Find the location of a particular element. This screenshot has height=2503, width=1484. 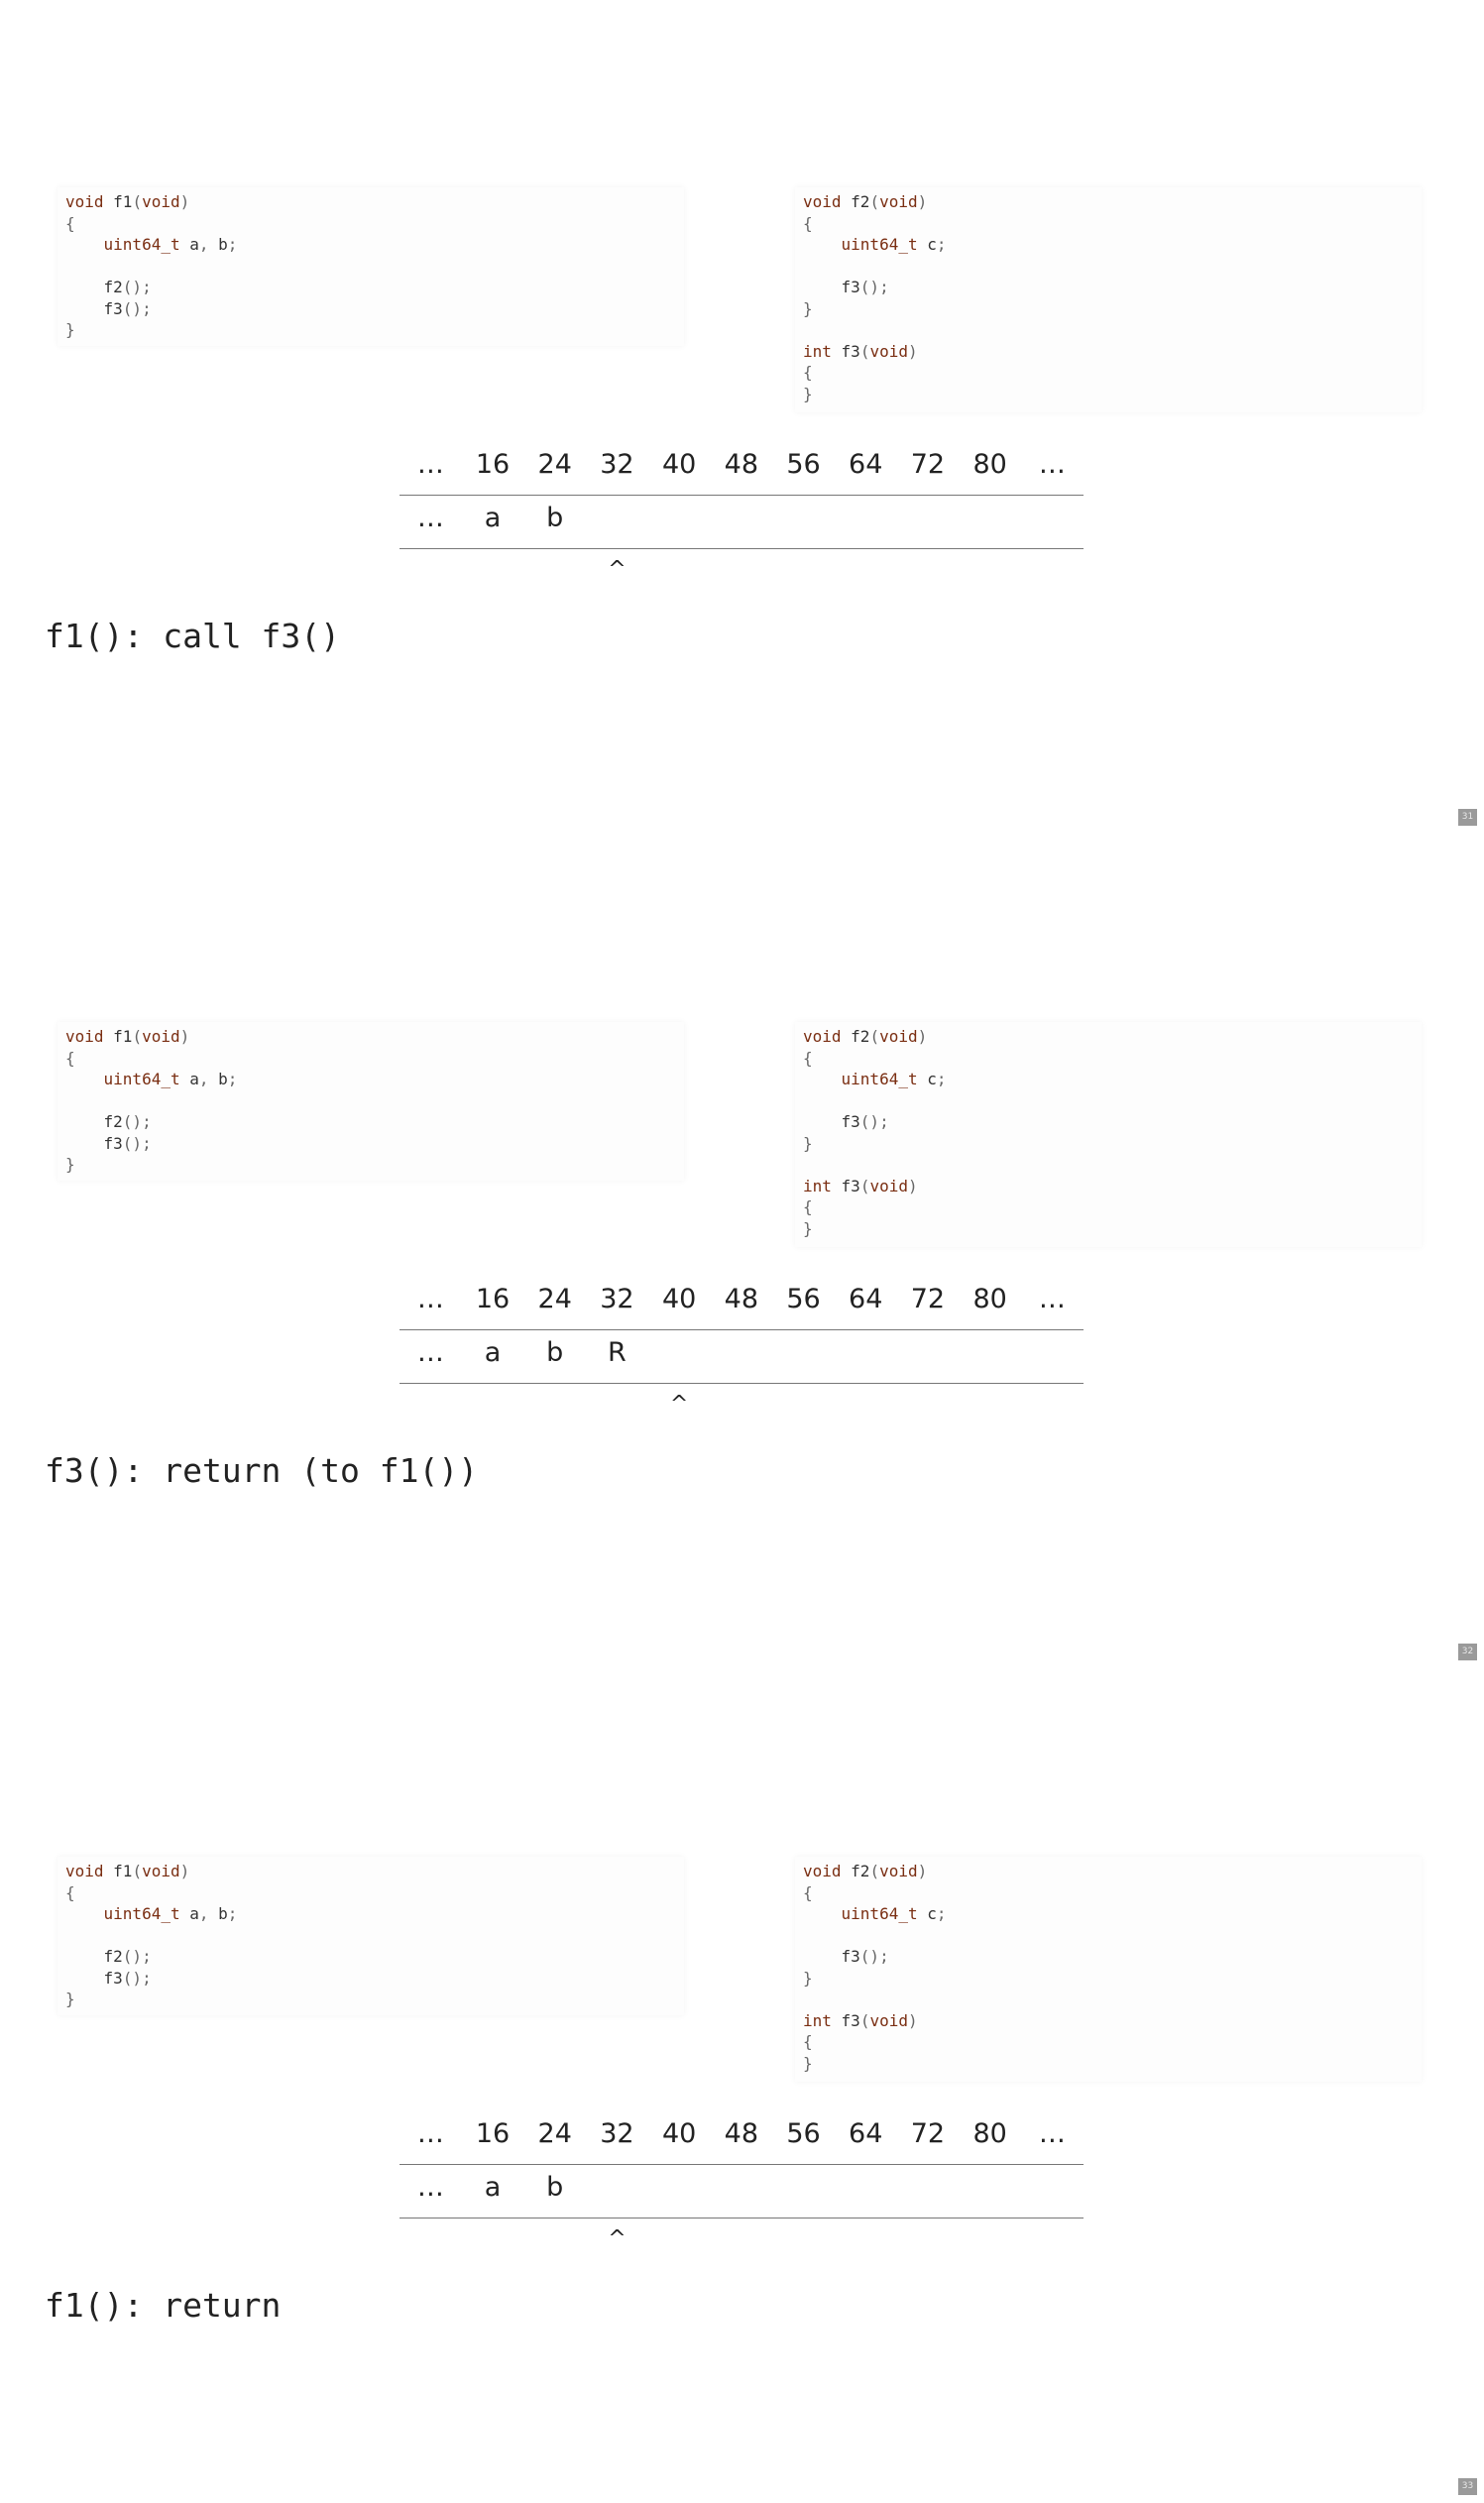

stack-offset-label: 16 is located at coordinates (493, 2133).